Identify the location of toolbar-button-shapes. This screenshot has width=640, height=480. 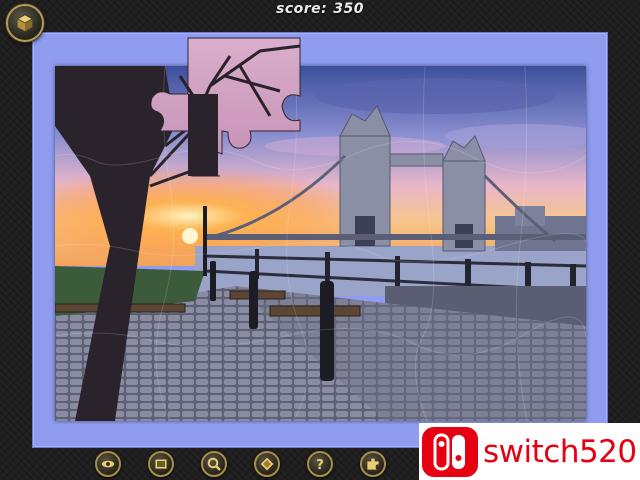
(267, 464).